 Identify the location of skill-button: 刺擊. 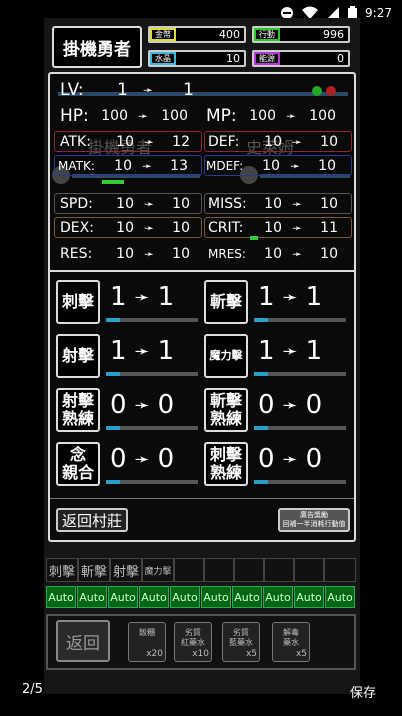
(78, 302).